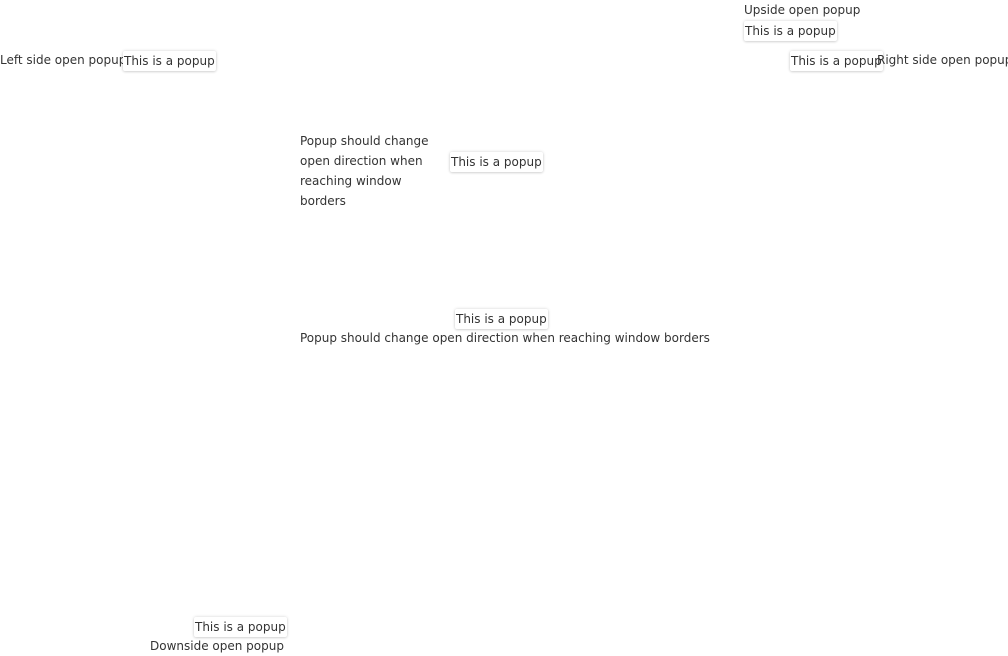 The width and height of the screenshot is (1008, 656). Describe the element at coordinates (802, 10) in the screenshot. I see `upside-open-trigger: Upside open popup` at that location.